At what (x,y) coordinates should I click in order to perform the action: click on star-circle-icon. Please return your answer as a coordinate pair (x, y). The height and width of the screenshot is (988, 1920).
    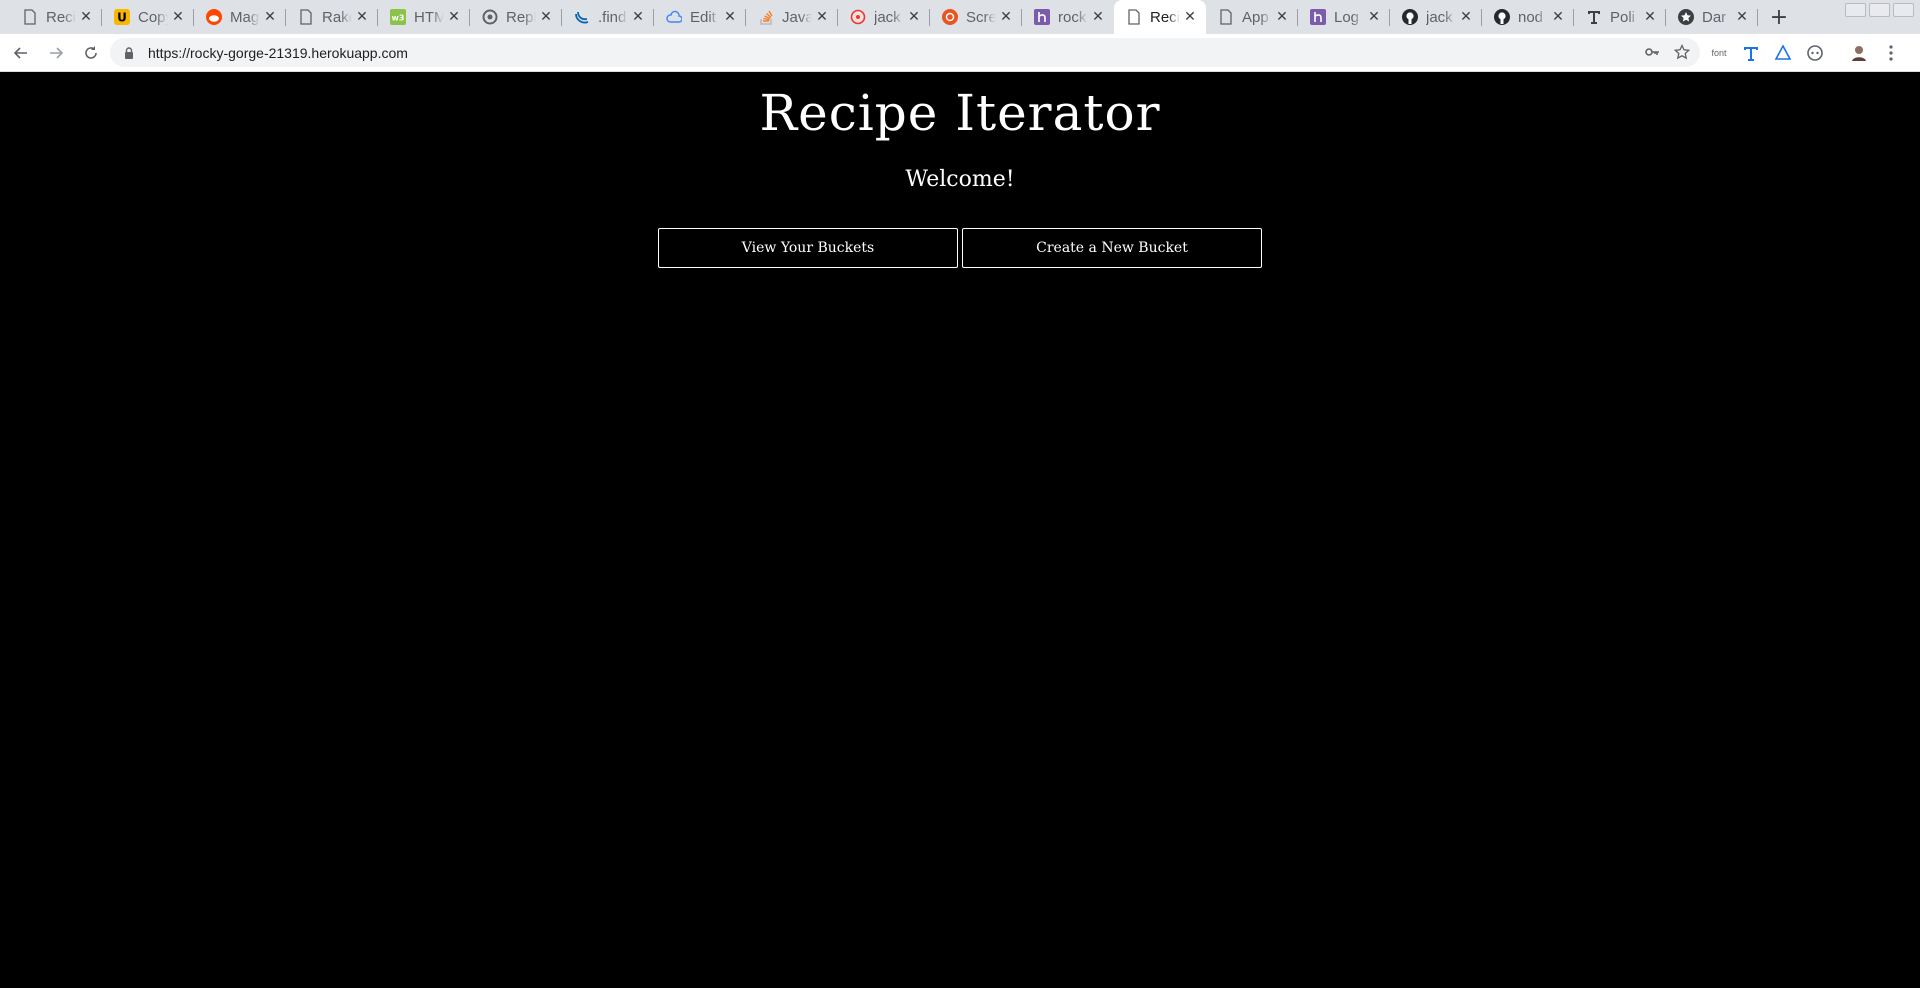
    Looking at the image, I should click on (1686, 17).